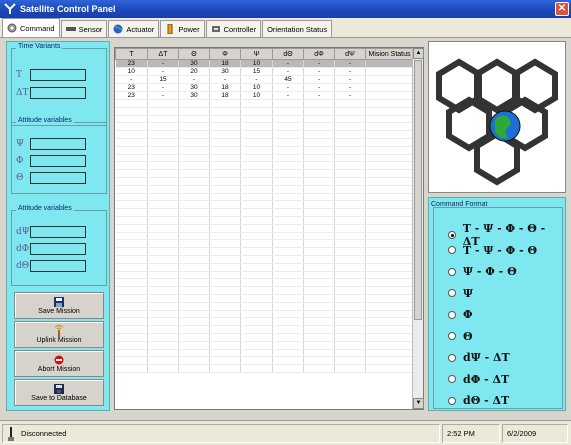 The image size is (571, 445). What do you see at coordinates (58, 232) in the screenshot?
I see `dpsi-input` at bounding box center [58, 232].